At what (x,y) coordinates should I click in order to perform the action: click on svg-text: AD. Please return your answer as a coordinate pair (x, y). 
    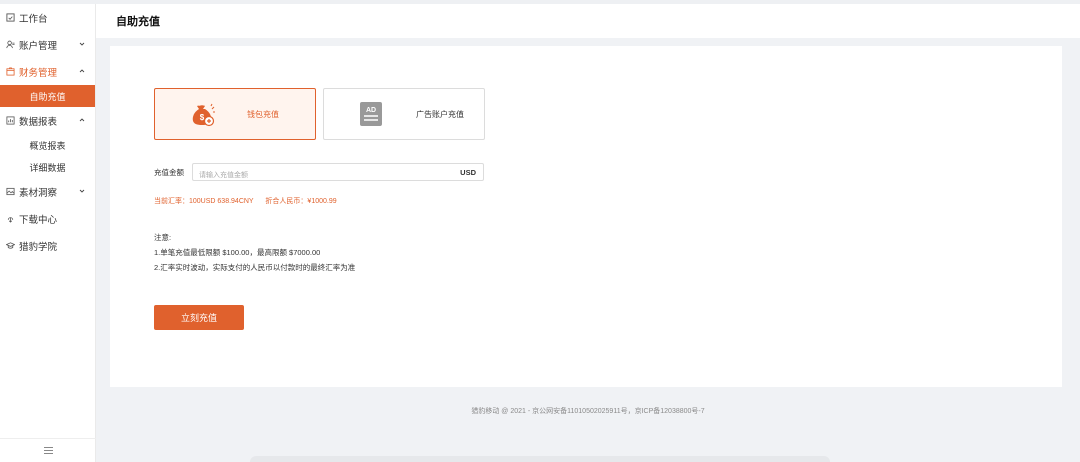
    Looking at the image, I should click on (371, 110).